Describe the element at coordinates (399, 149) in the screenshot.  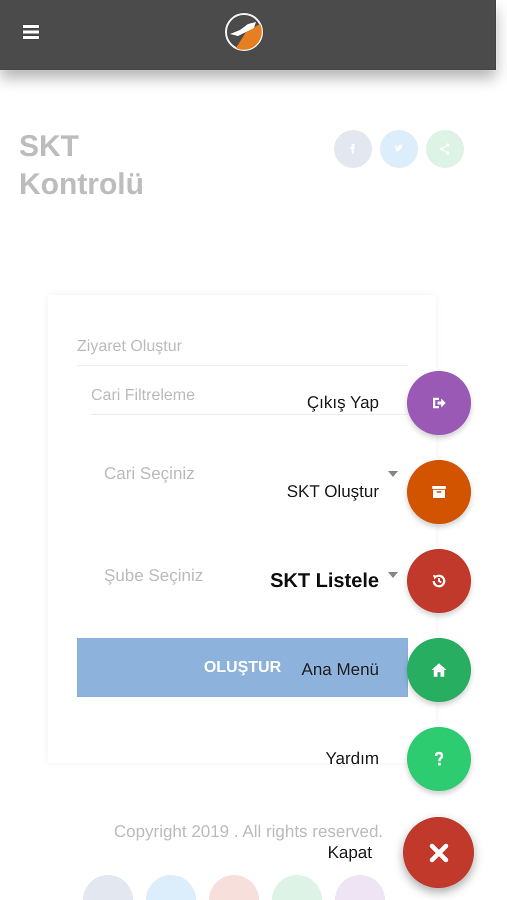
I see `twitter-share-button` at that location.